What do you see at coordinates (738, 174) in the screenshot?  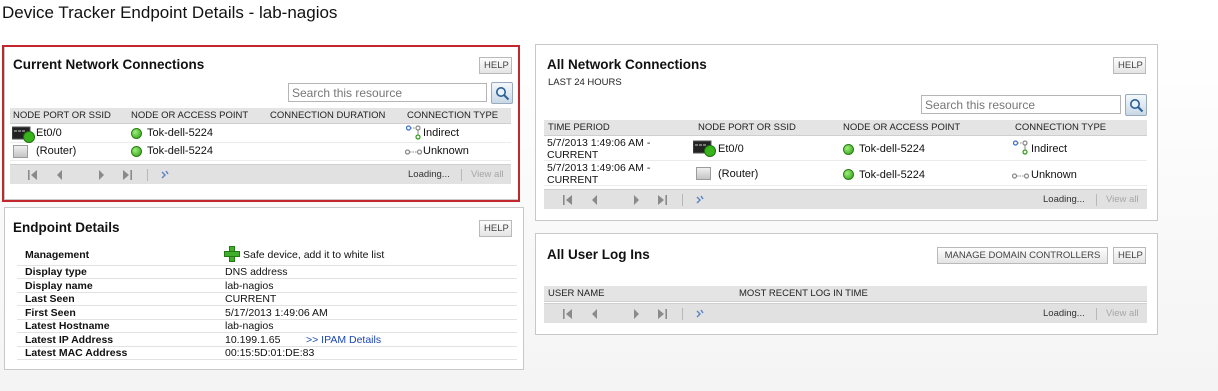 I see `node-port: (Router)` at bounding box center [738, 174].